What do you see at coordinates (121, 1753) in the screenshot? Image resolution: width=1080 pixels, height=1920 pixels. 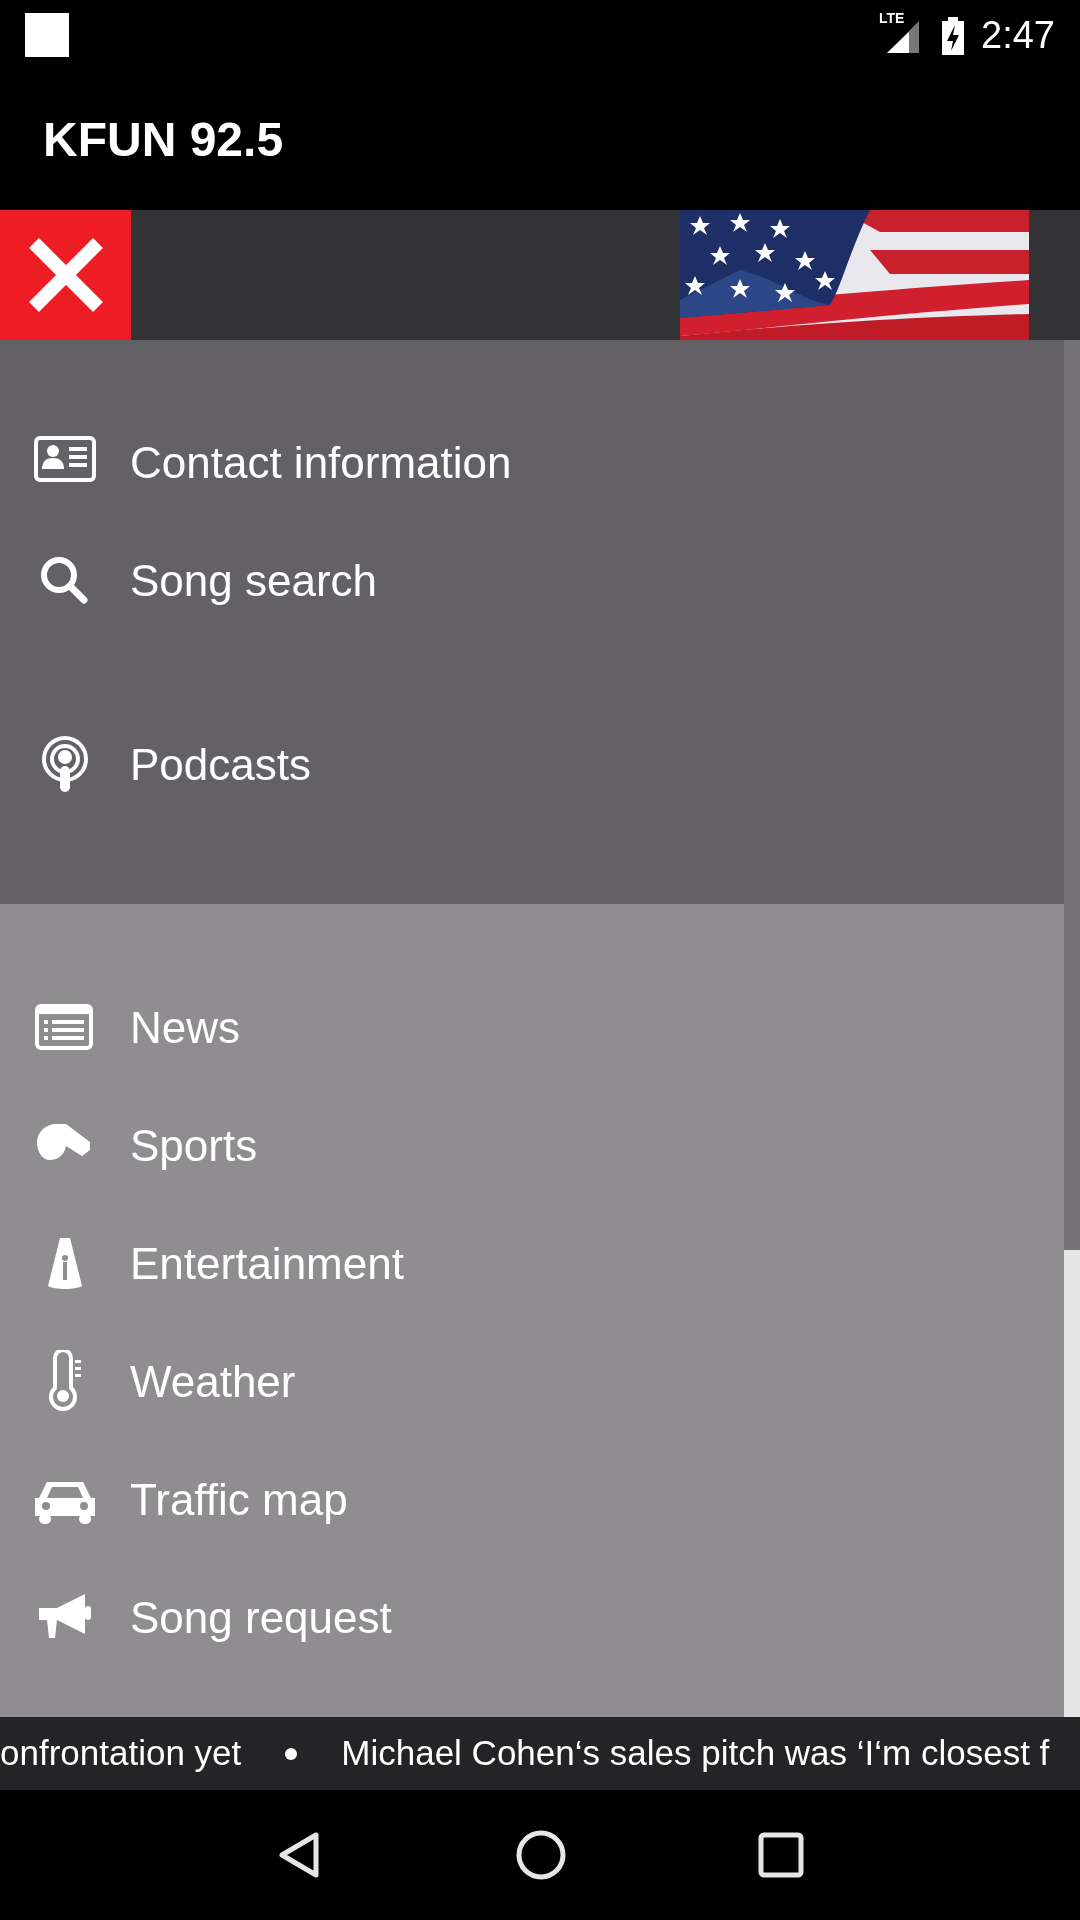 I see `ticker-headline: onfrontation yet` at bounding box center [121, 1753].